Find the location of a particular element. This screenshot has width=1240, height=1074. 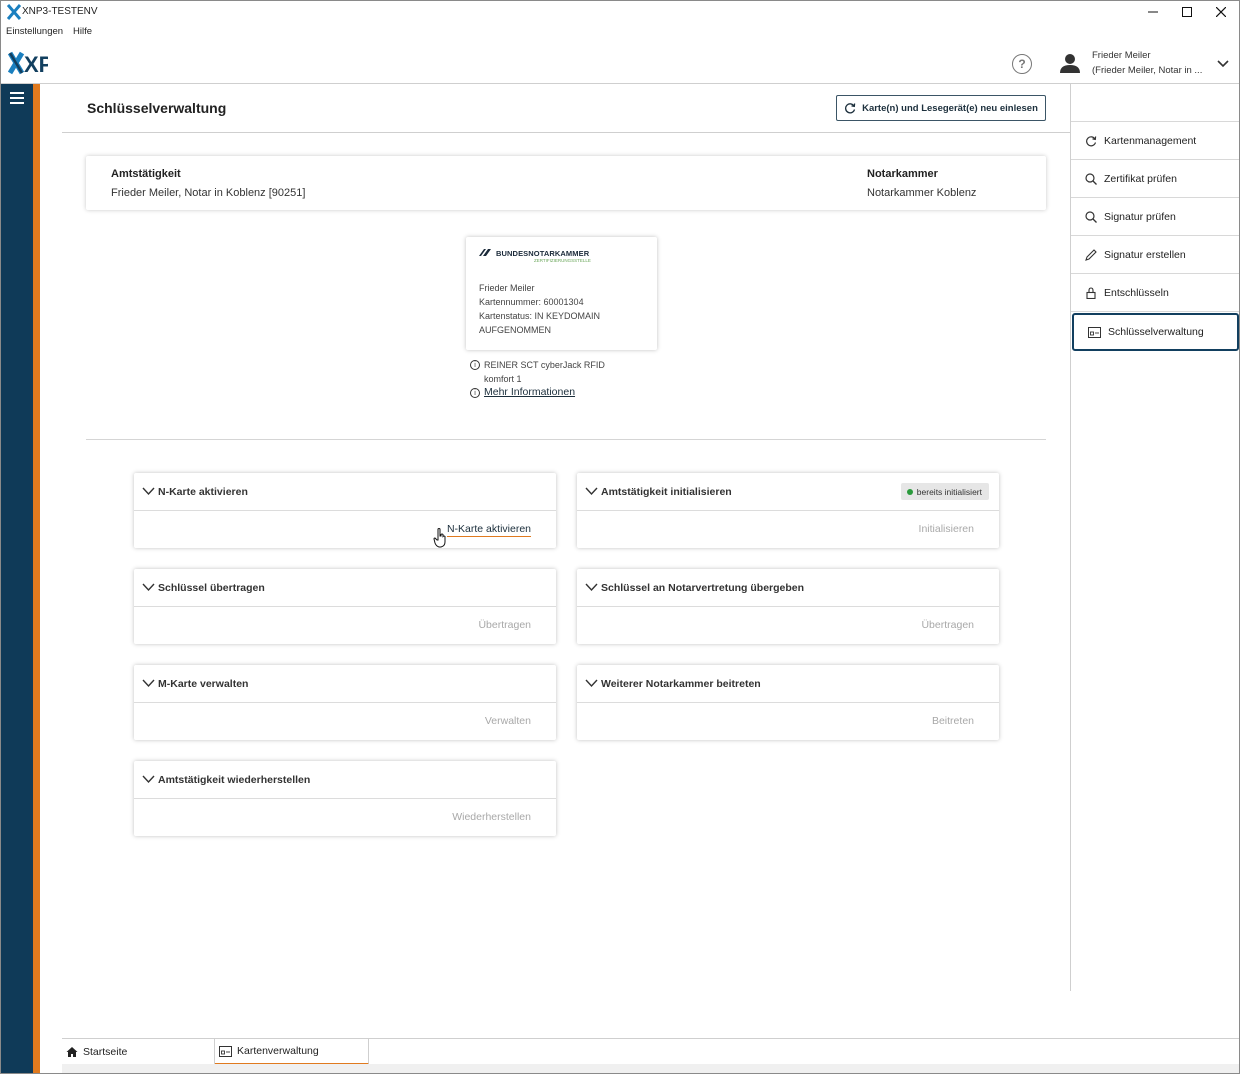

panel-title: Amtstätigkeit wiederherstellen is located at coordinates (234, 780).